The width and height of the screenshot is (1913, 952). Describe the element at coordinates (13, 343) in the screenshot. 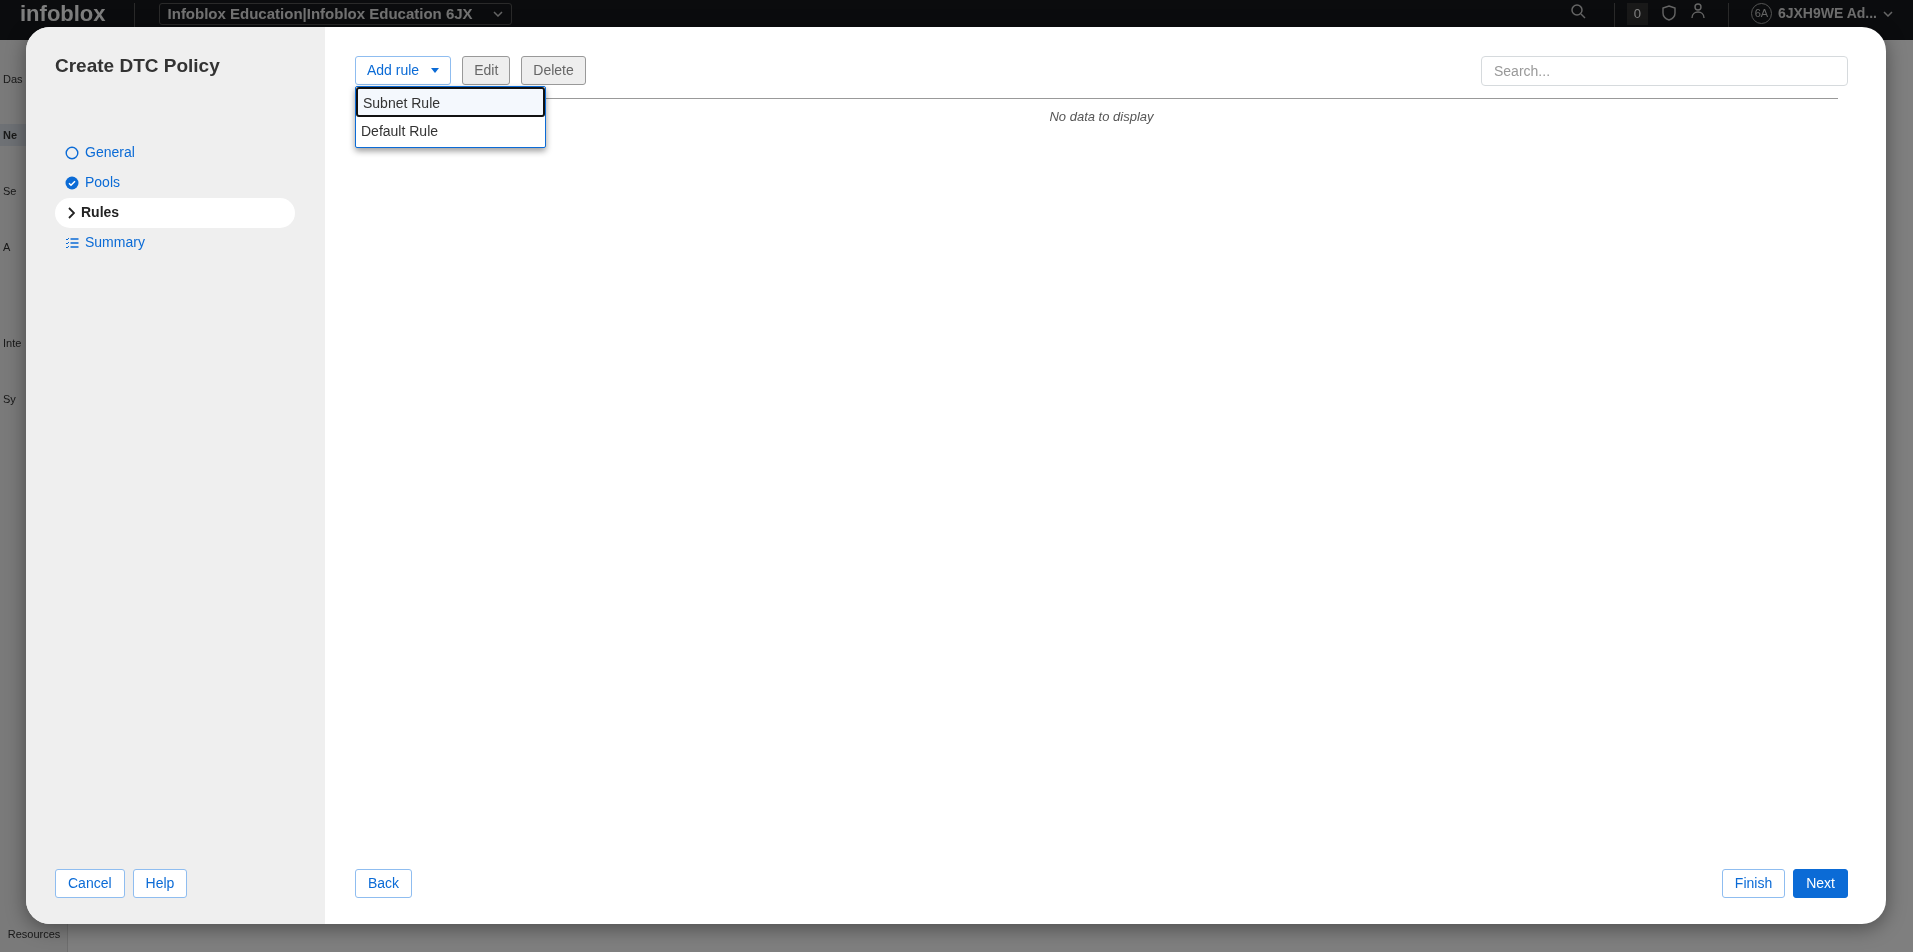

I see `nav-item: Inte` at that location.